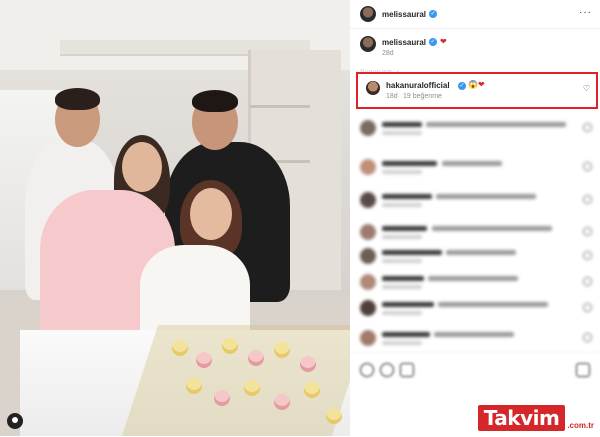 The image size is (600, 437). Describe the element at coordinates (476, 84) in the screenshot. I see `comment-text: 😱❤` at that location.